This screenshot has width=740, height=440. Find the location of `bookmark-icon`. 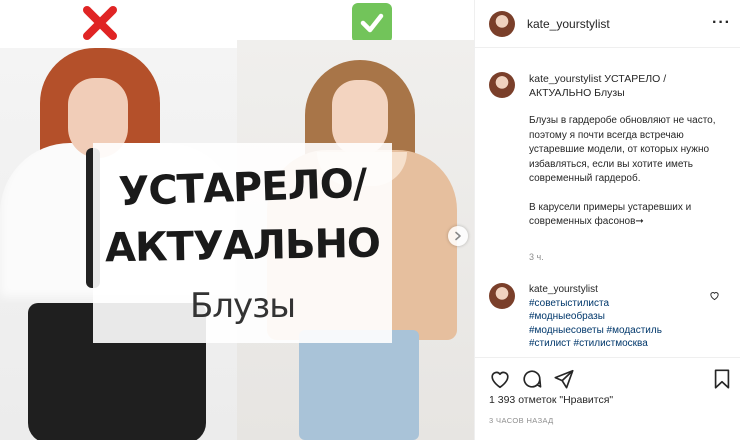

bookmark-icon is located at coordinates (722, 379).